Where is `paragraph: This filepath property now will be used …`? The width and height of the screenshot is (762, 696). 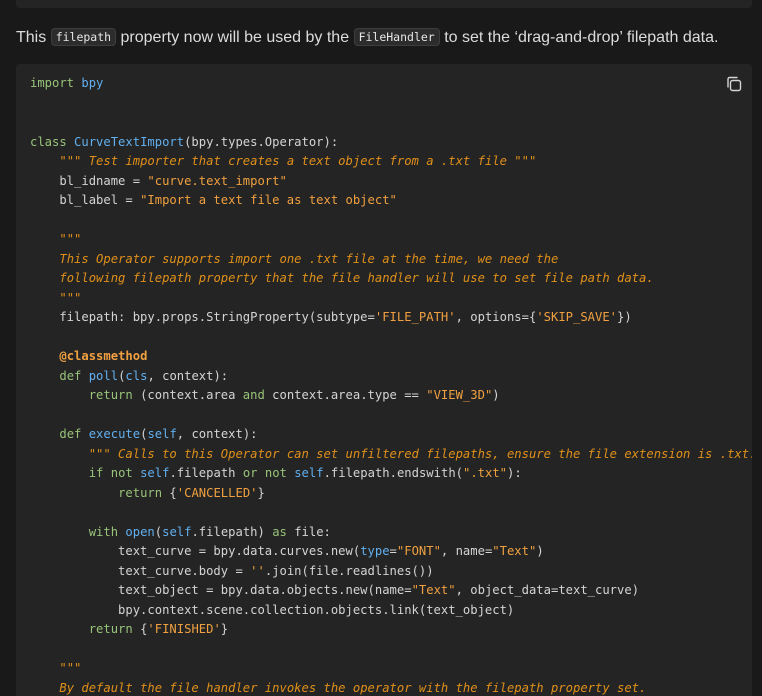
paragraph: This filepath property now will be used … is located at coordinates (386, 37).